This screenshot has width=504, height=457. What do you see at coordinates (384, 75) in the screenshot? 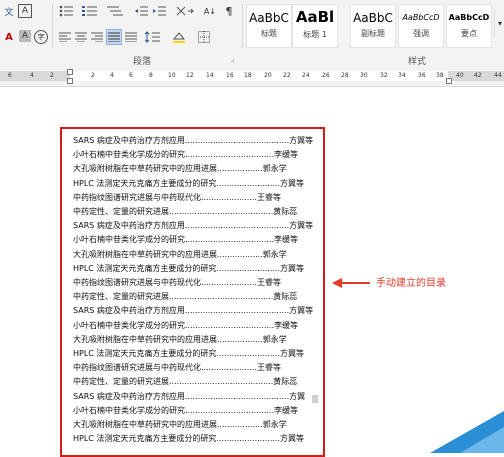
I see `ruler-number: 32` at bounding box center [384, 75].